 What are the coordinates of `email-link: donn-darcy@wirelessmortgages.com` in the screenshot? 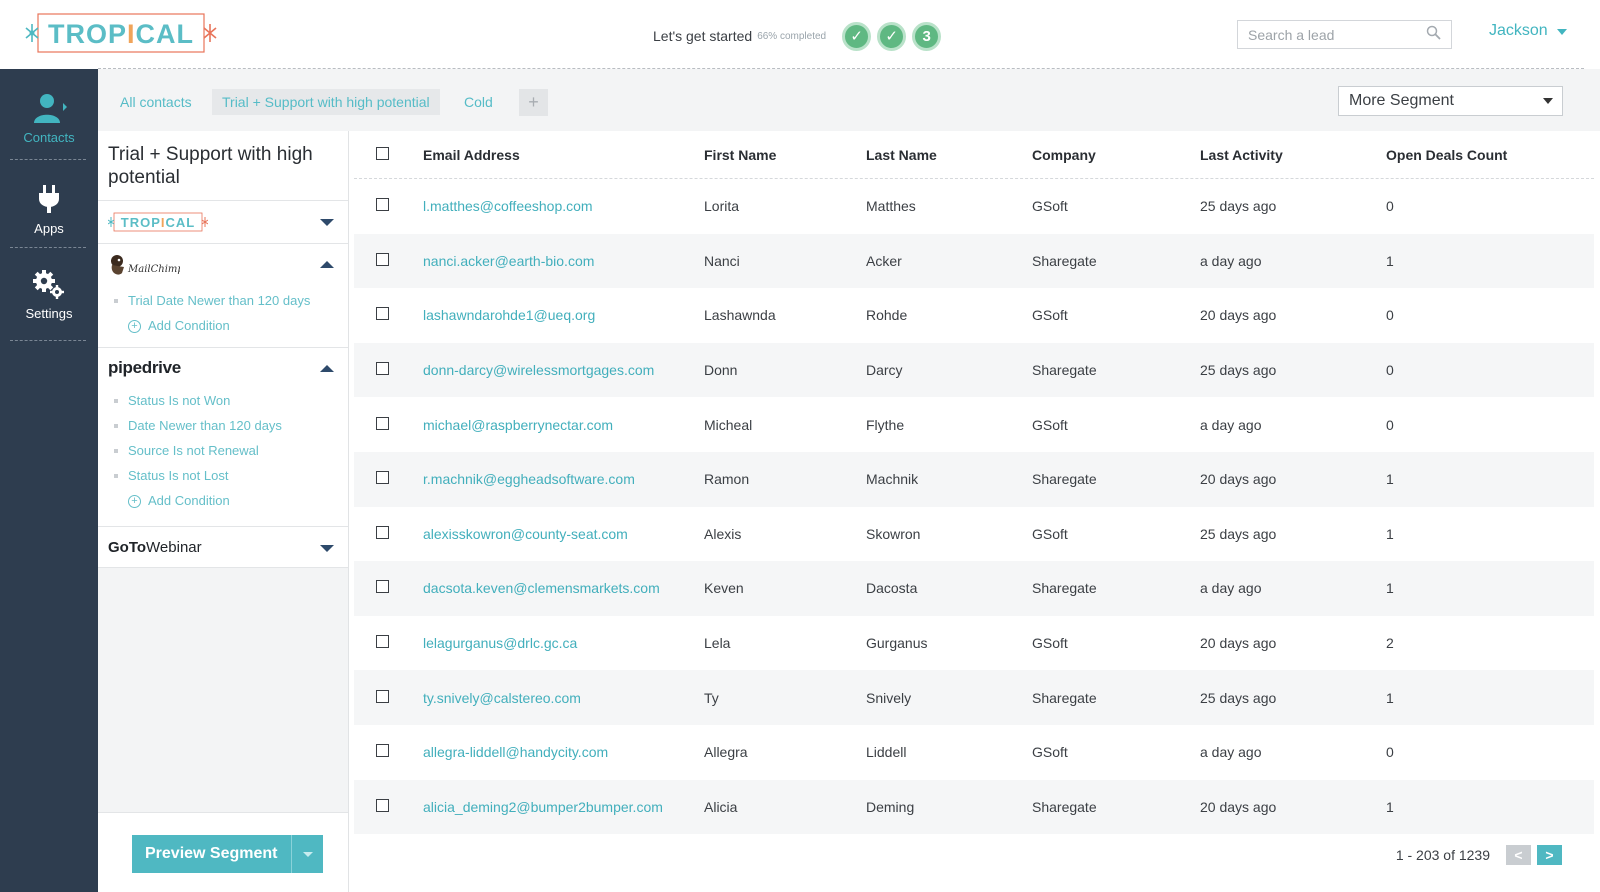 It's located at (563, 370).